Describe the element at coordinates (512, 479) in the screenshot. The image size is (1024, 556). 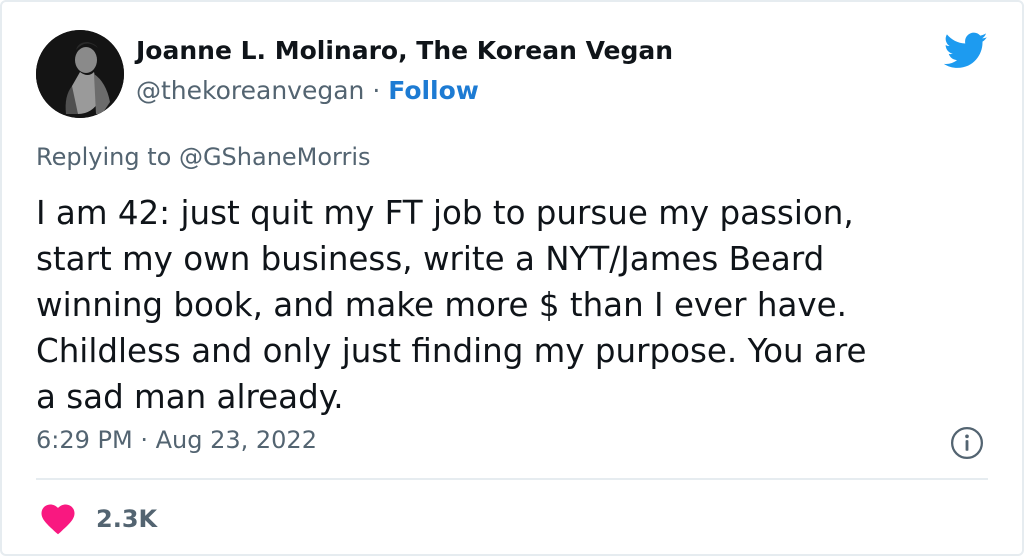
I see `divider` at that location.